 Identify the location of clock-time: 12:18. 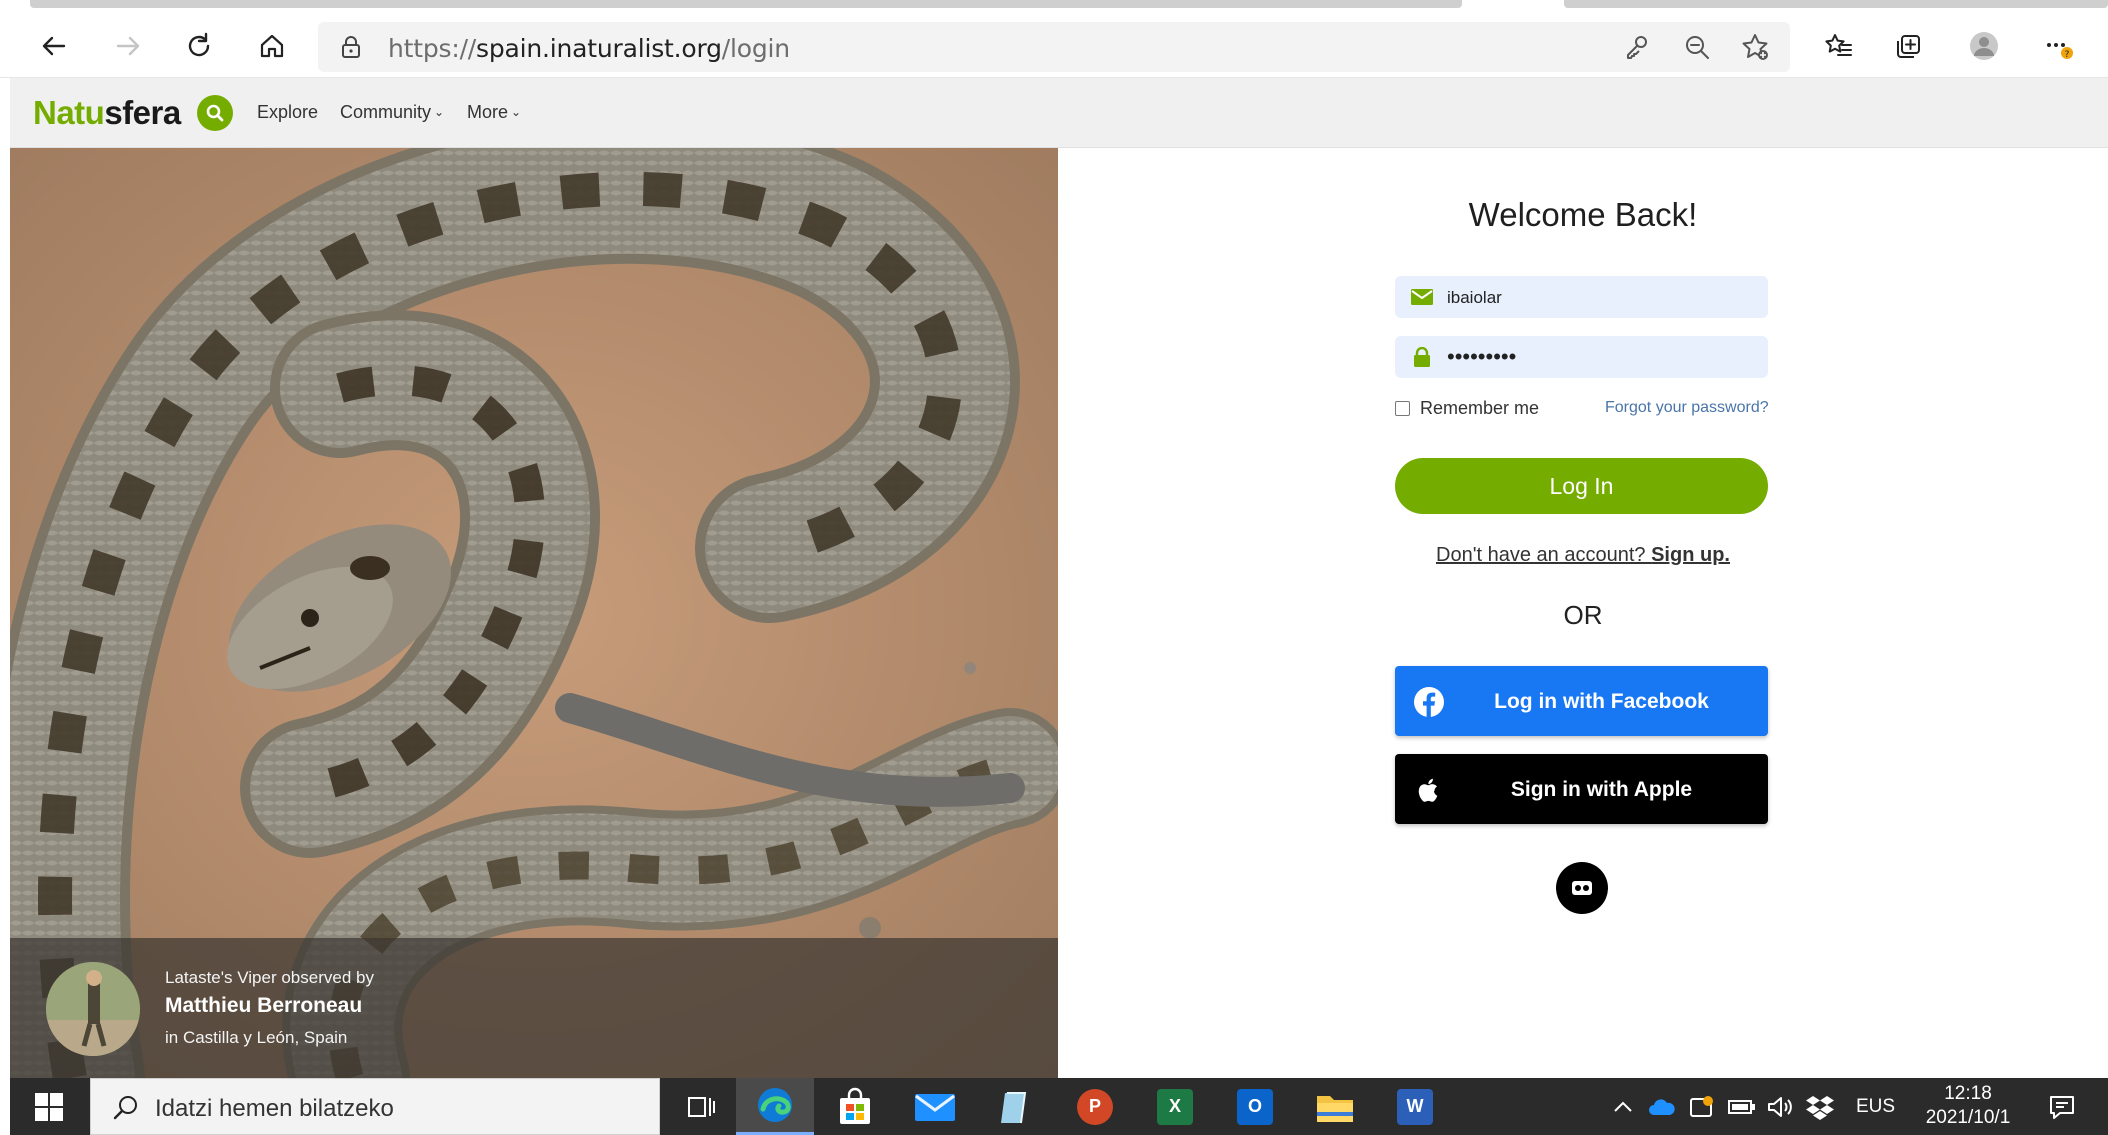
(1968, 1093).